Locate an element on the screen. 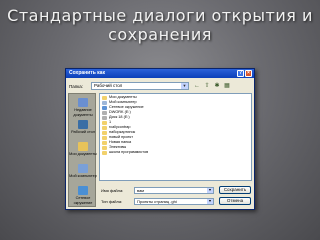 The height and width of the screenshot is (240, 320). slide-title-line1: Стандартные диалоги открытия и is located at coordinates (160, 15).